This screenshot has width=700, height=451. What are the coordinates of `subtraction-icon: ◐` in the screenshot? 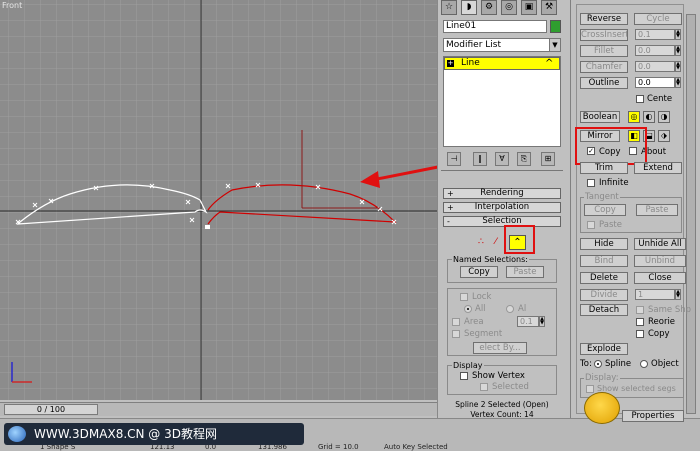 It's located at (649, 117).